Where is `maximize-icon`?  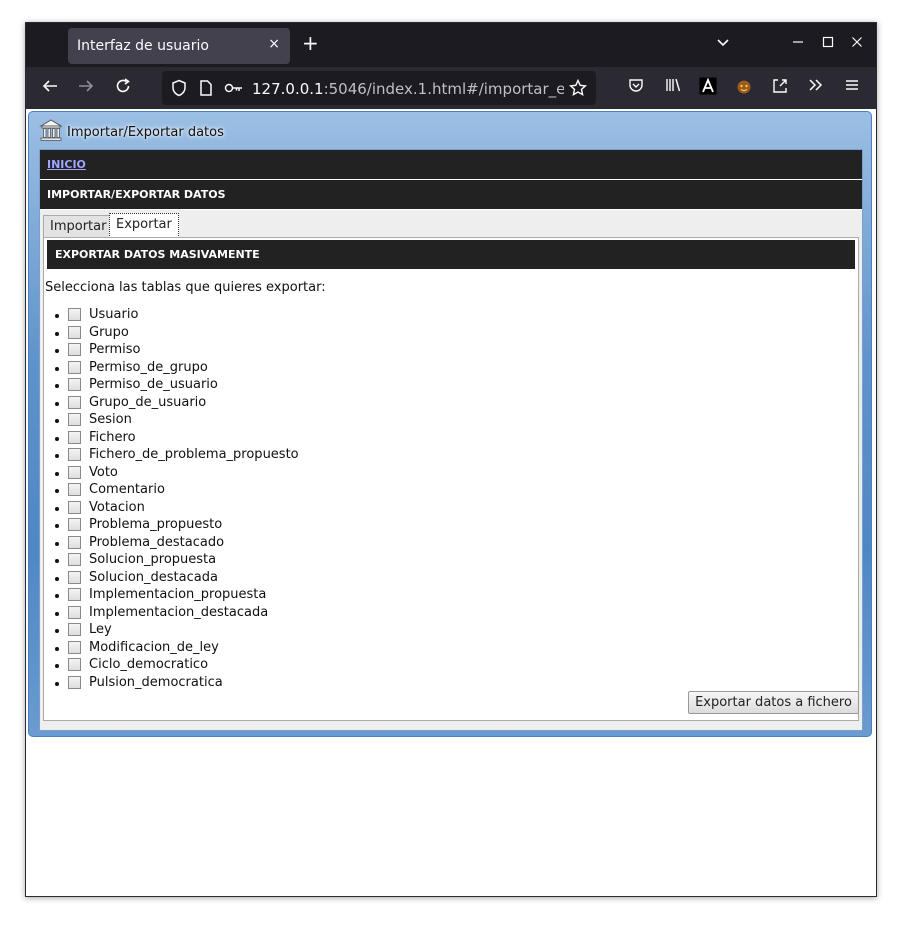
maximize-icon is located at coordinates (828, 44).